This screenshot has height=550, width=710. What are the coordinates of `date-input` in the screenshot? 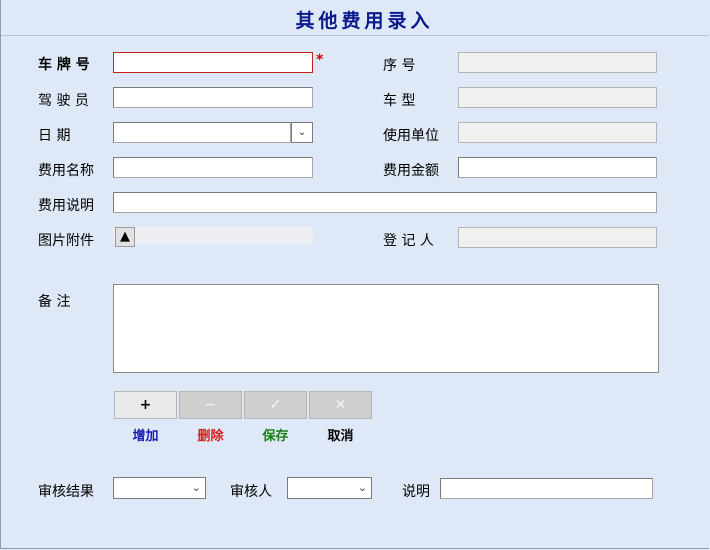 It's located at (202, 132).